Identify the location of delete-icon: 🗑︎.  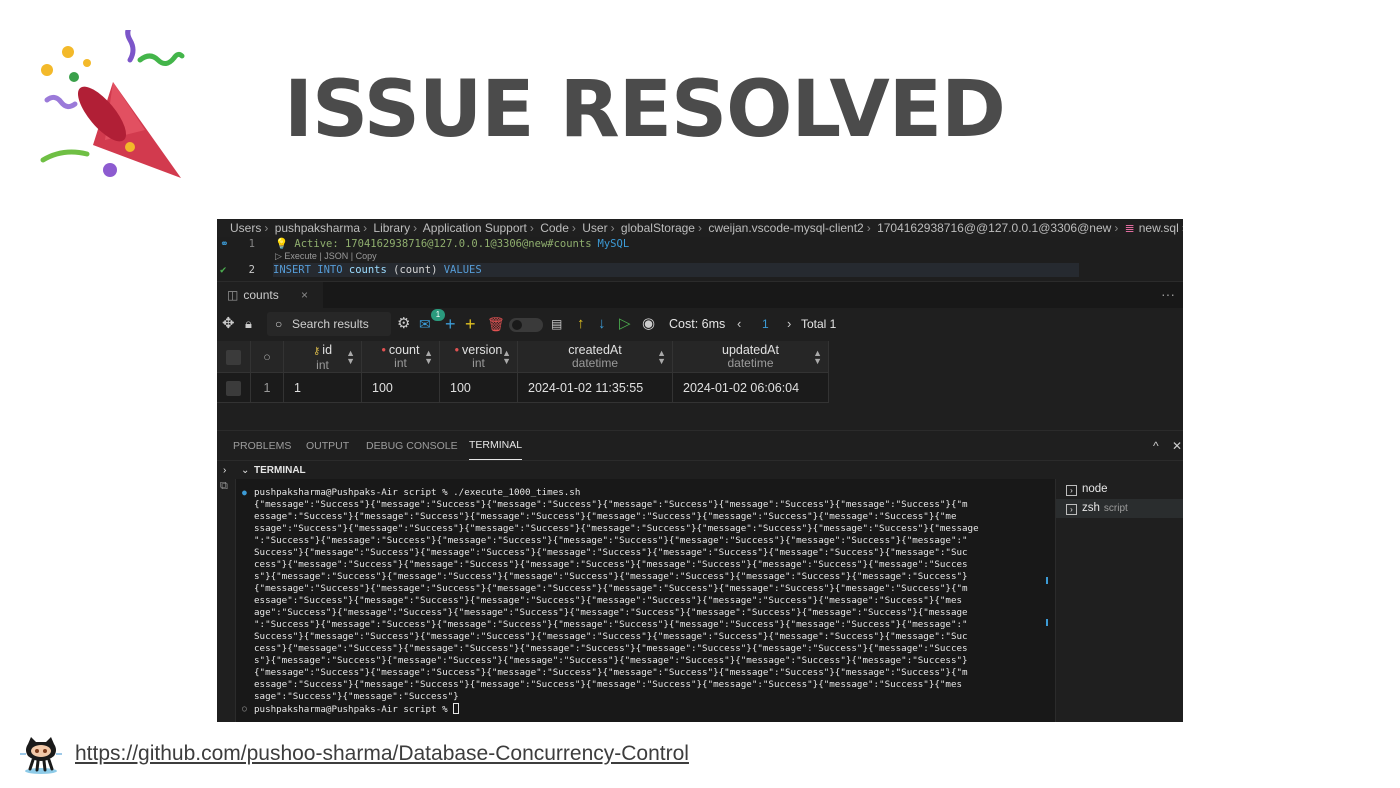
(496, 324).